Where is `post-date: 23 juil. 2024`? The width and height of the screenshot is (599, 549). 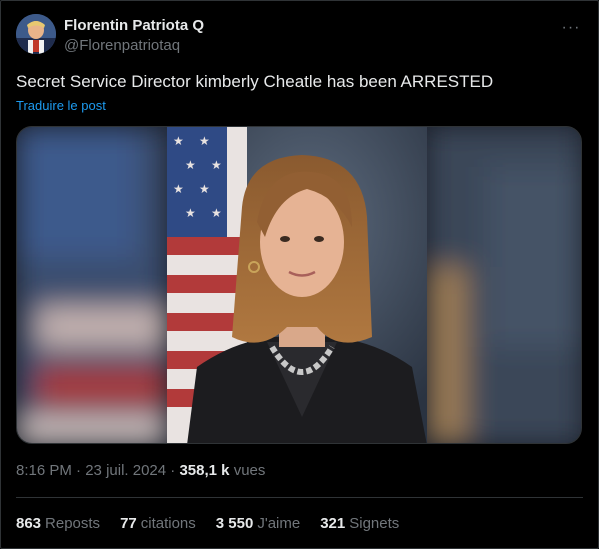 post-date: 23 juil. 2024 is located at coordinates (125, 470).